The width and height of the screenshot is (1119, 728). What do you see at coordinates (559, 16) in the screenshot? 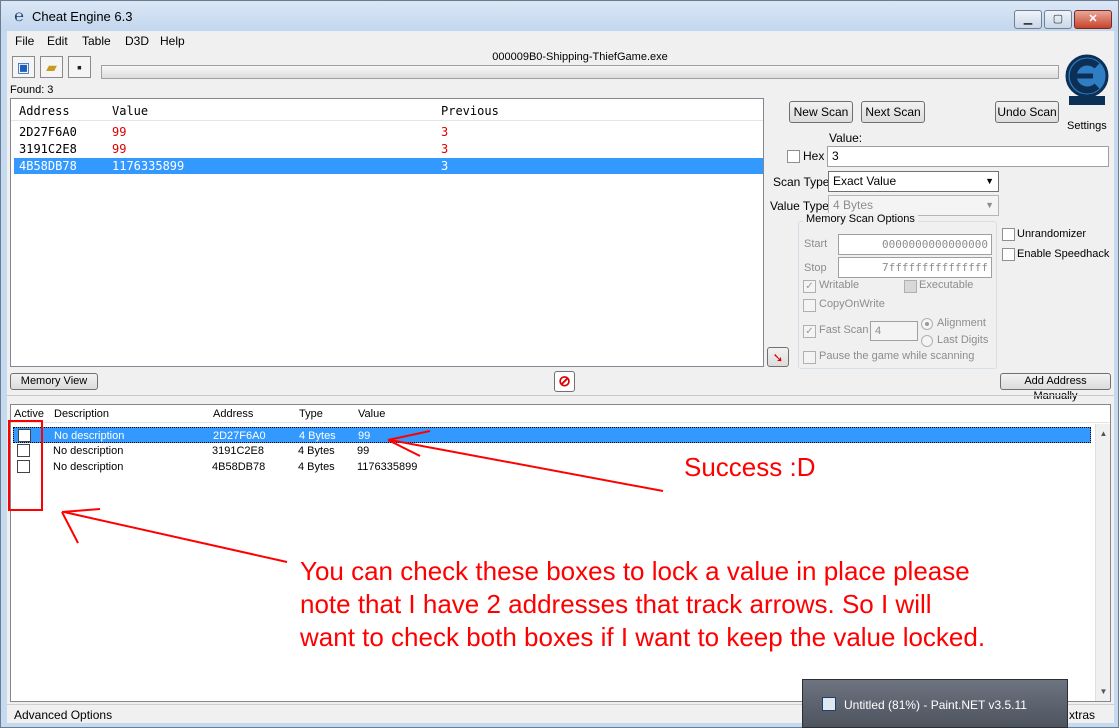
I see `title-bar: ℮ Cheat Engine 6.3 ▁ ▢ ✕` at bounding box center [559, 16].